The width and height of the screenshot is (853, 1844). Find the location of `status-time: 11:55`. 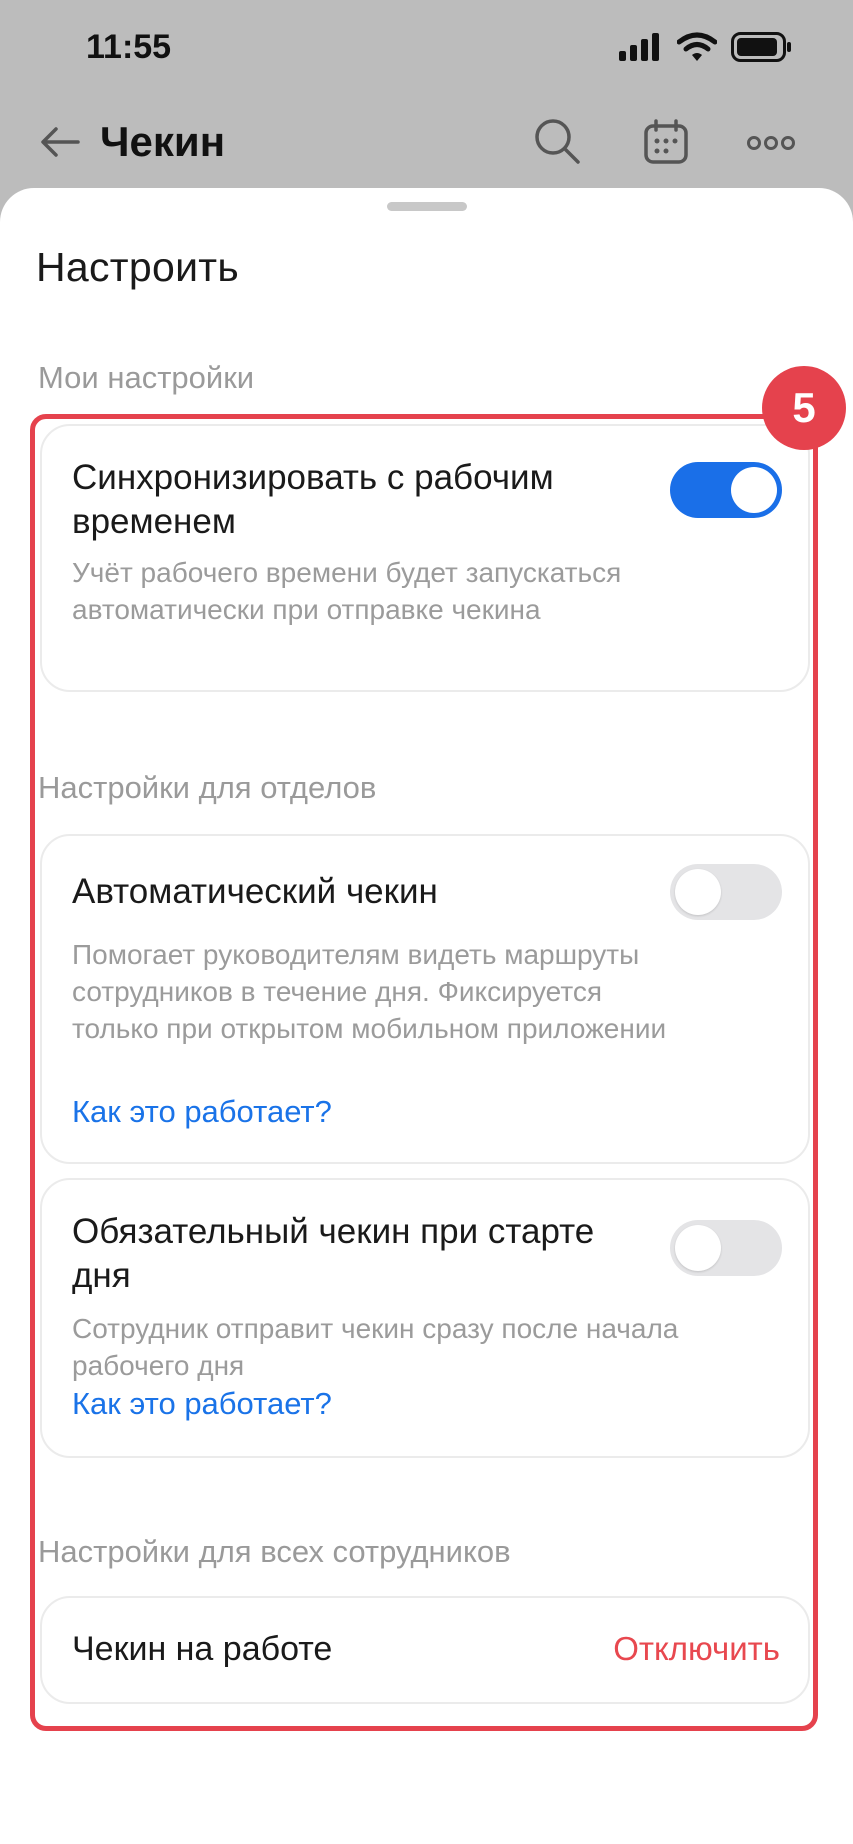

status-time: 11:55 is located at coordinates (129, 47).